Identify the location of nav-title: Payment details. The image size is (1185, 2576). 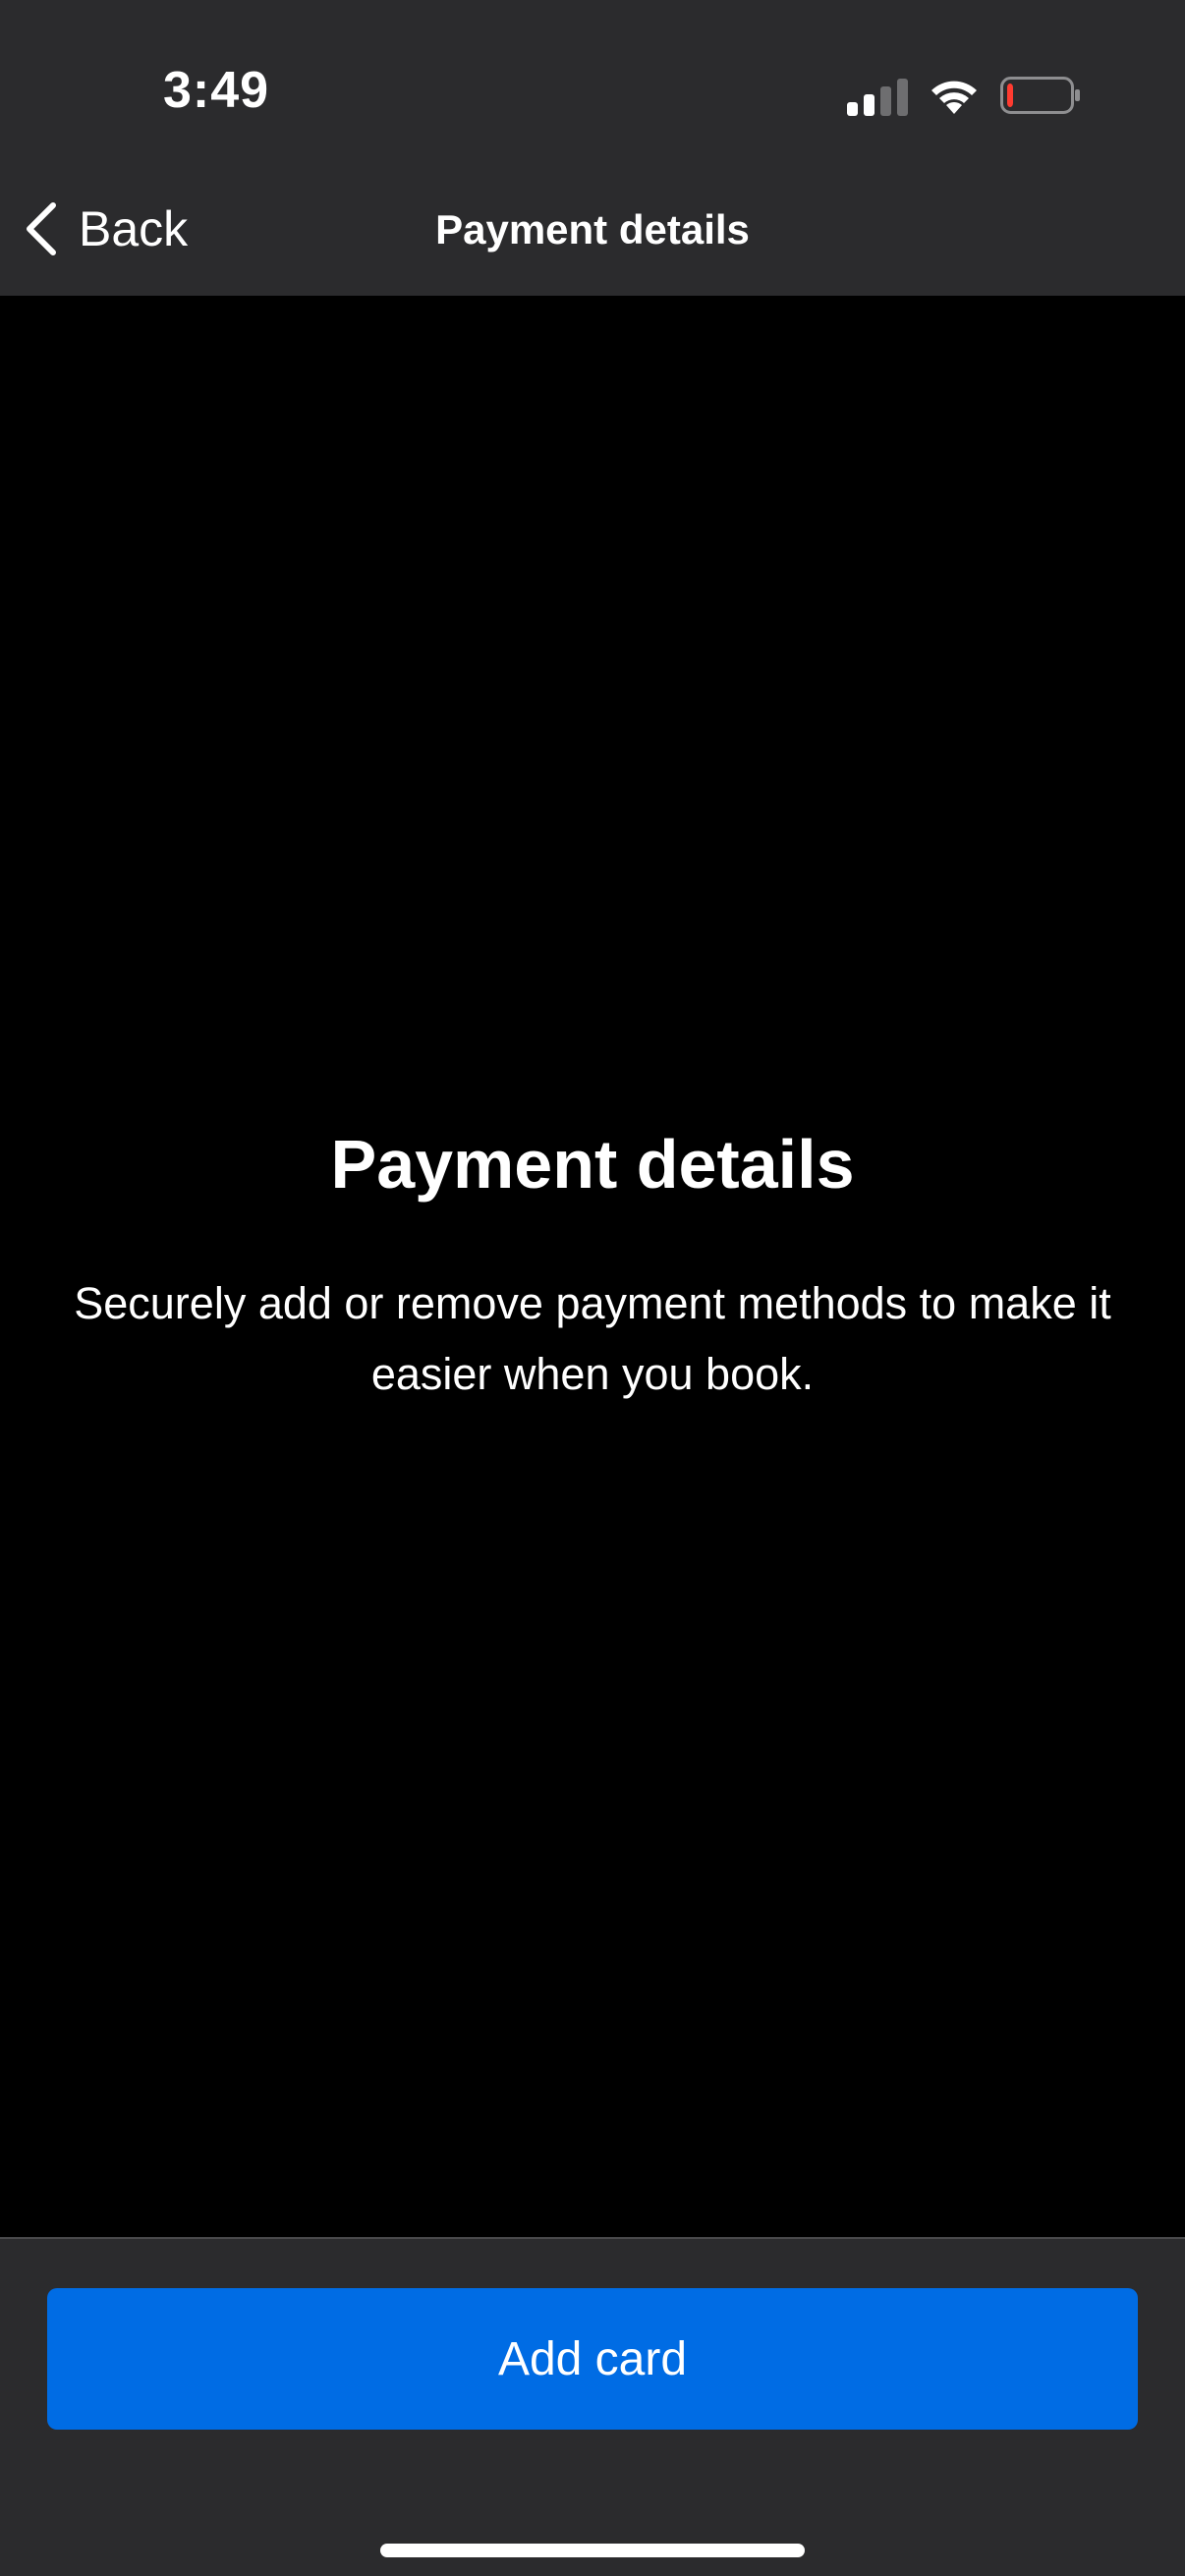
(592, 229).